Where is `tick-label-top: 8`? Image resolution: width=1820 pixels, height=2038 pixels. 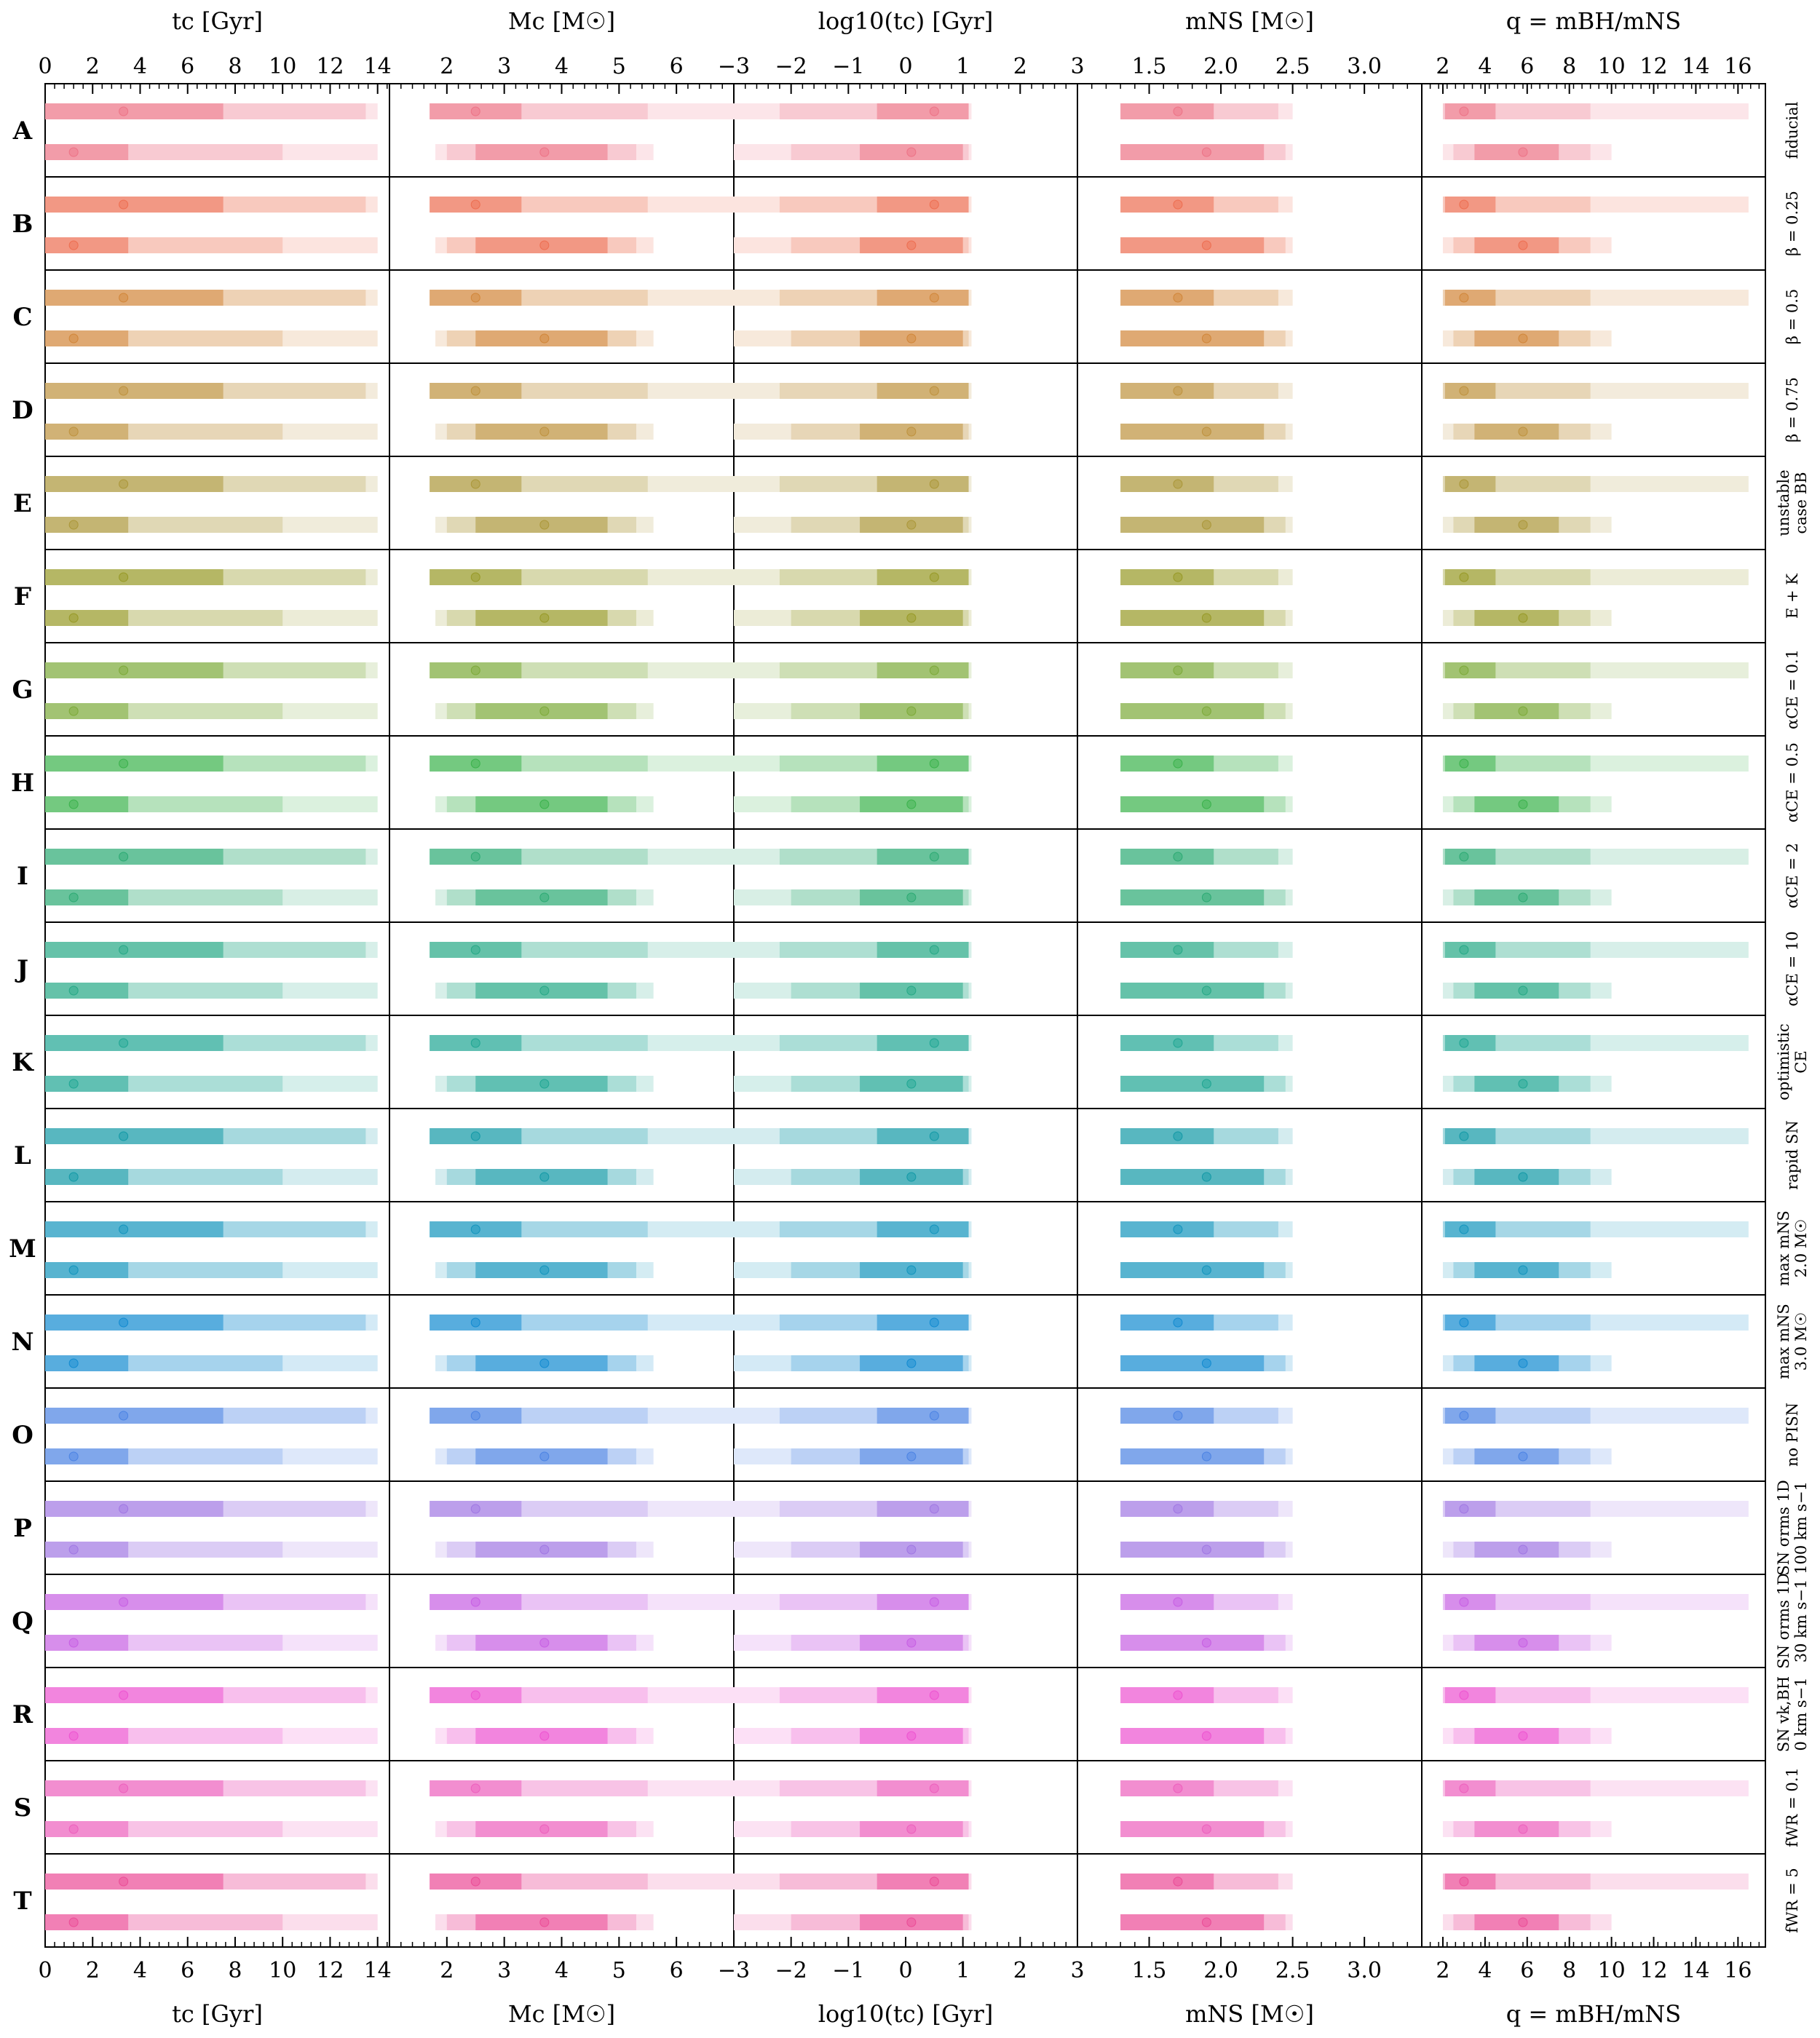
tick-label-top: 8 is located at coordinates (235, 67).